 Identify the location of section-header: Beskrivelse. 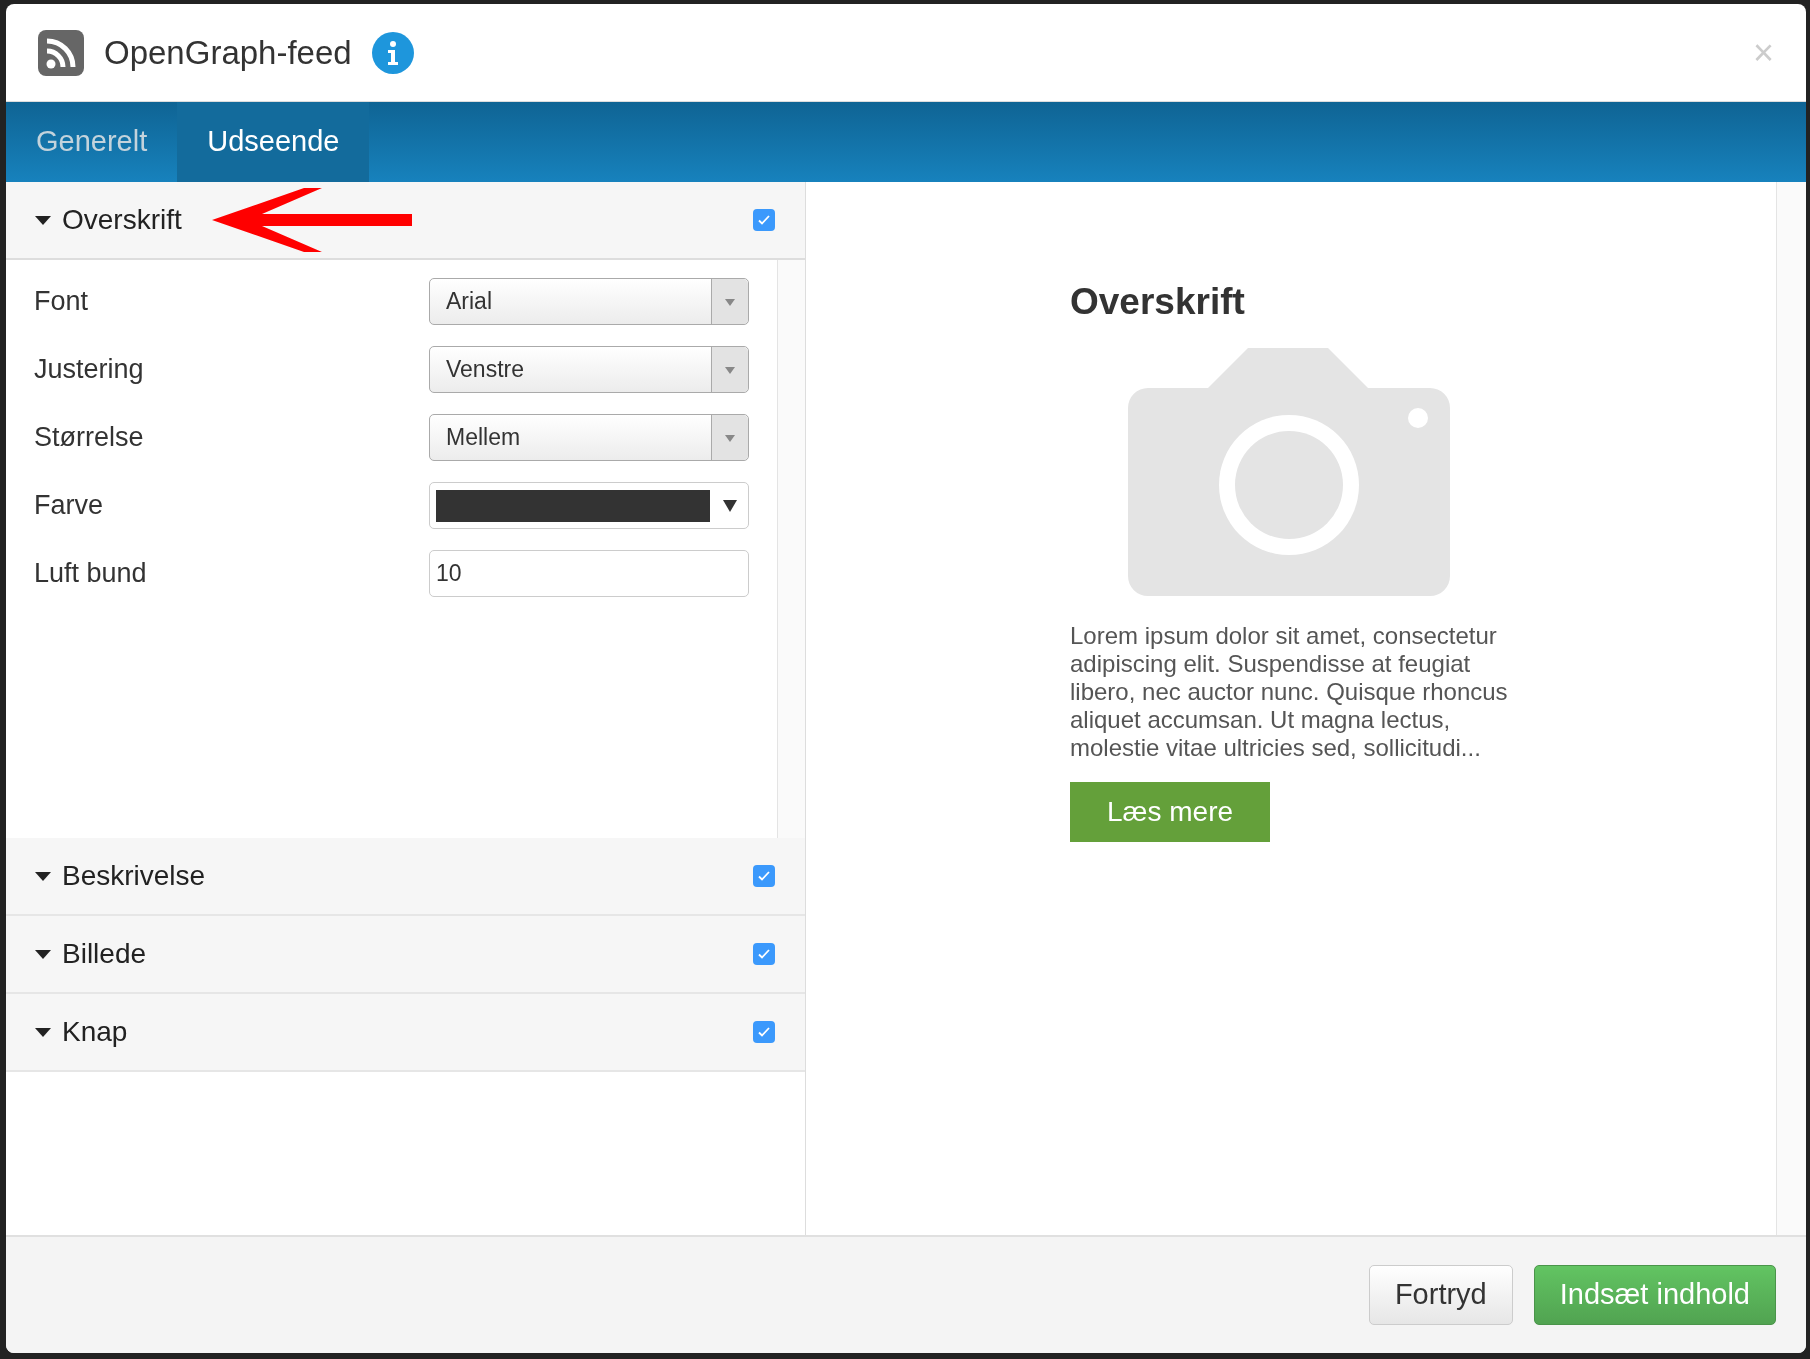
(405, 877).